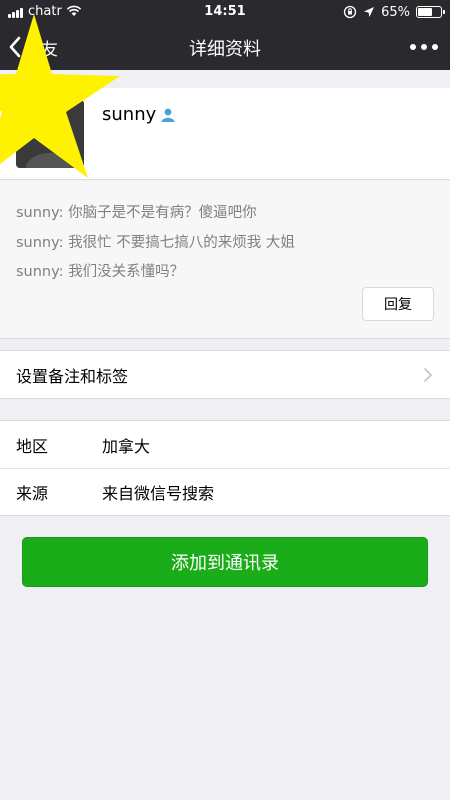  I want to click on region-value: 加拿大, so click(126, 446).